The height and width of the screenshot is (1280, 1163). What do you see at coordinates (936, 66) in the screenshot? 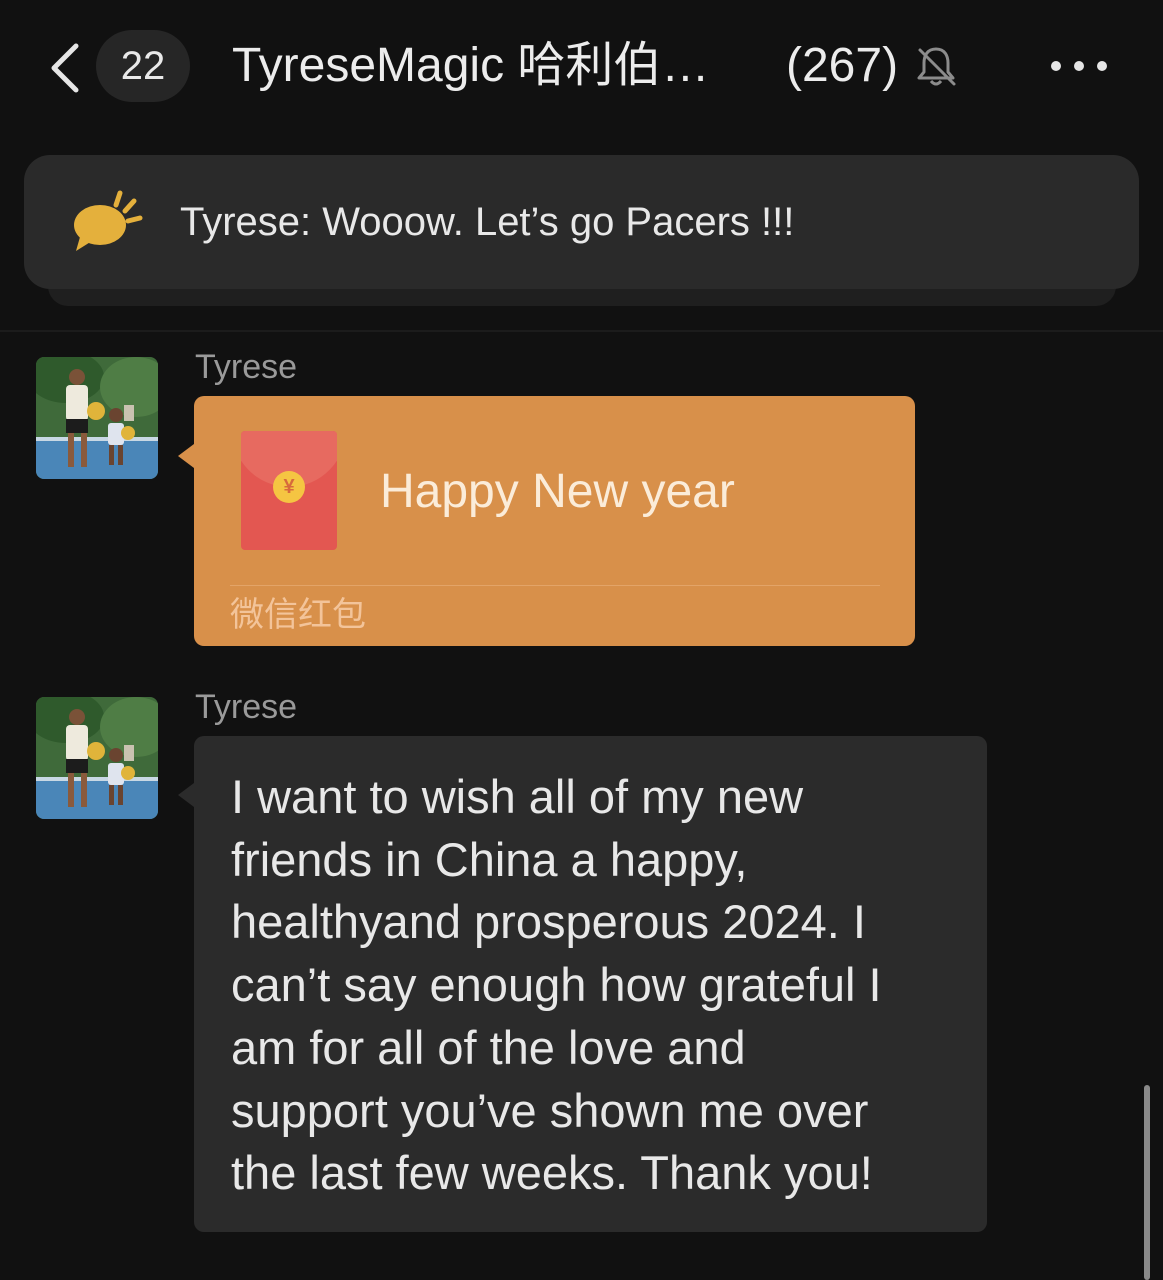
I see `bell-slash-icon` at bounding box center [936, 66].